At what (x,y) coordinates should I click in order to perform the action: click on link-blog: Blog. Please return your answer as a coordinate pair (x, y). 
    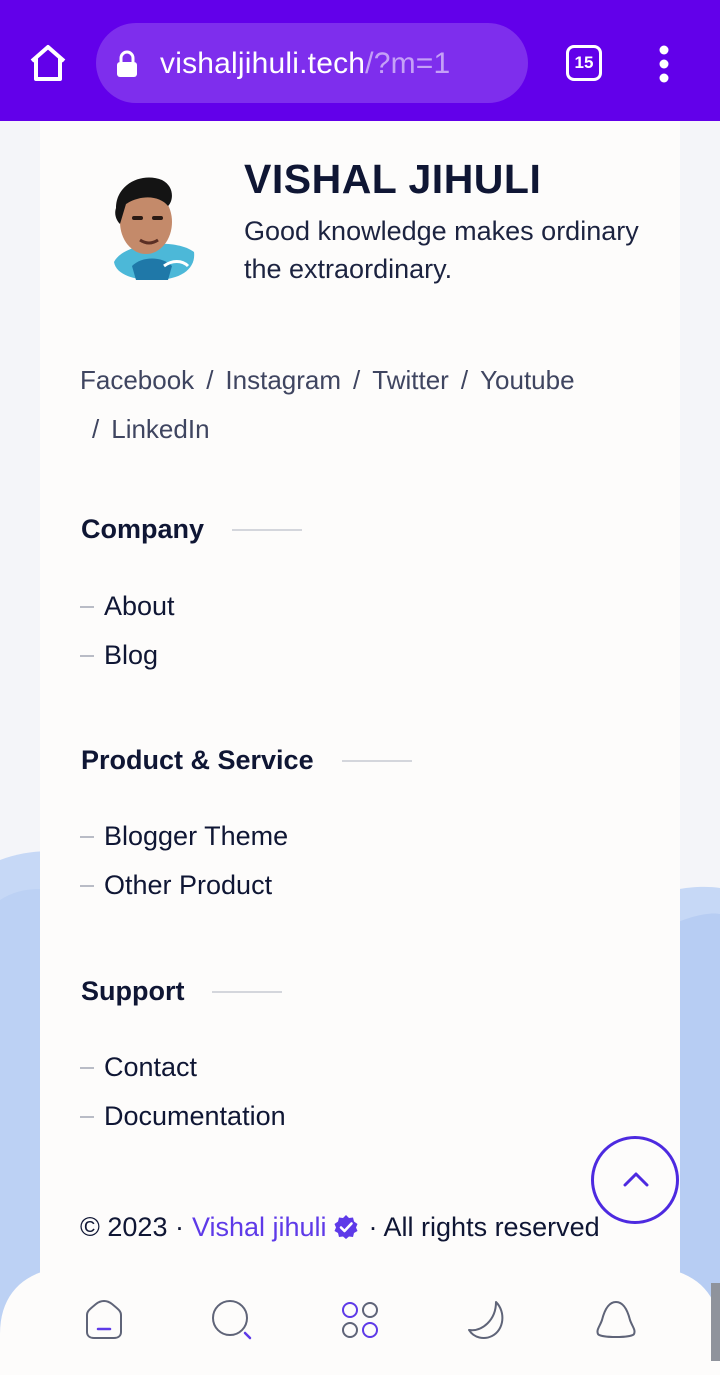
    Looking at the image, I should click on (127, 655).